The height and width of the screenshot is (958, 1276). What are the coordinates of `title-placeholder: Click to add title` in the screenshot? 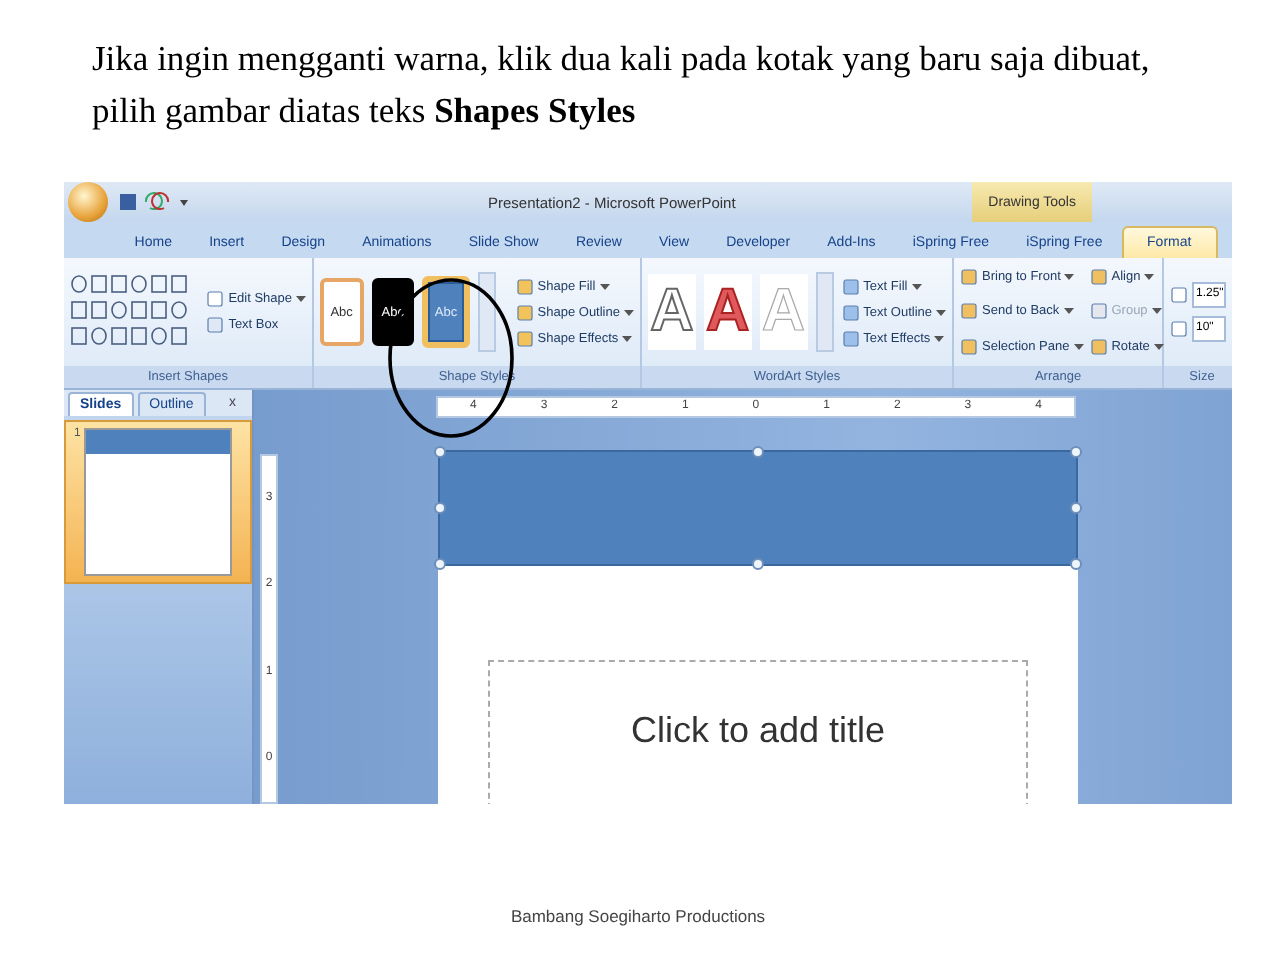 It's located at (758, 732).